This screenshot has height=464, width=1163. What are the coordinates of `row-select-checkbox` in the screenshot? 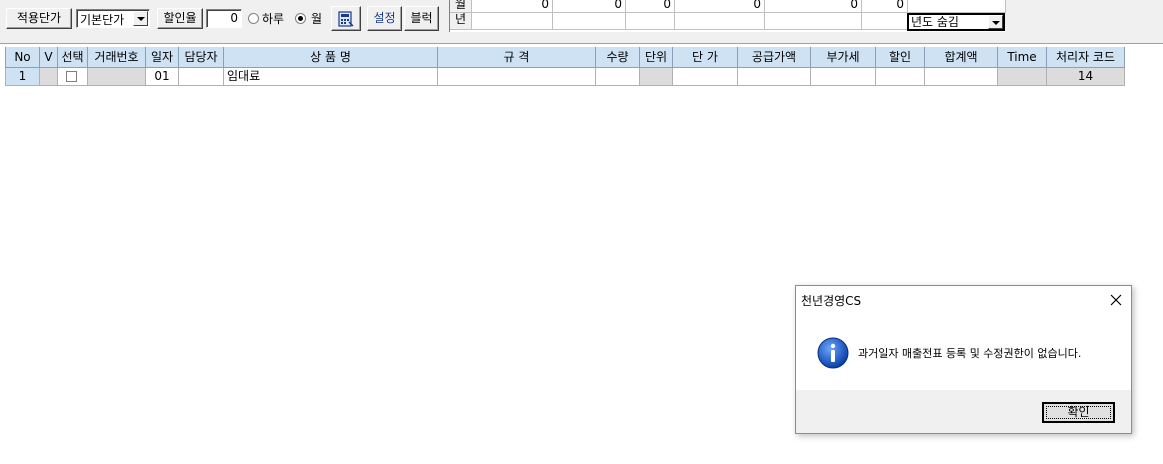 It's located at (71, 76).